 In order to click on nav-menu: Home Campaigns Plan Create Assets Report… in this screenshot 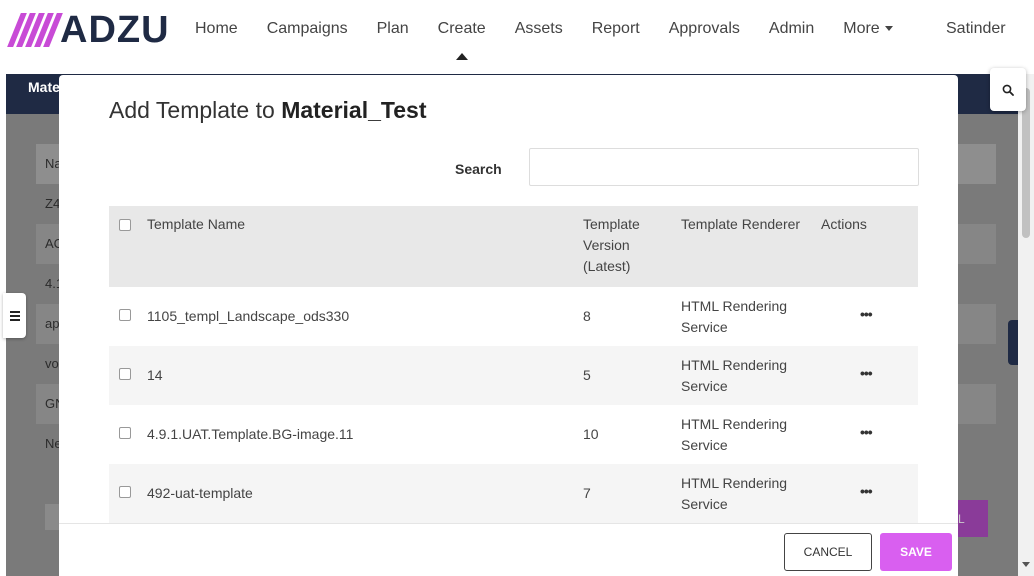, I will do `click(558, 39)`.